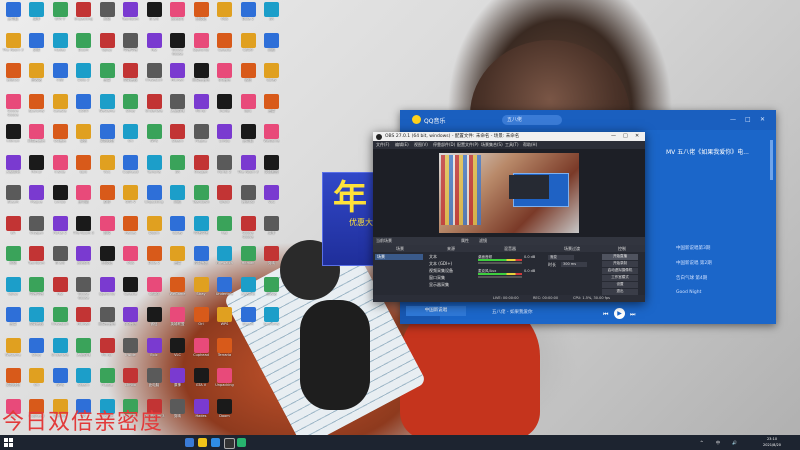 The height and width of the screenshot is (450, 800). What do you see at coordinates (60, 47) in the screenshot?
I see `desktop-icon: Hades` at bounding box center [60, 47].